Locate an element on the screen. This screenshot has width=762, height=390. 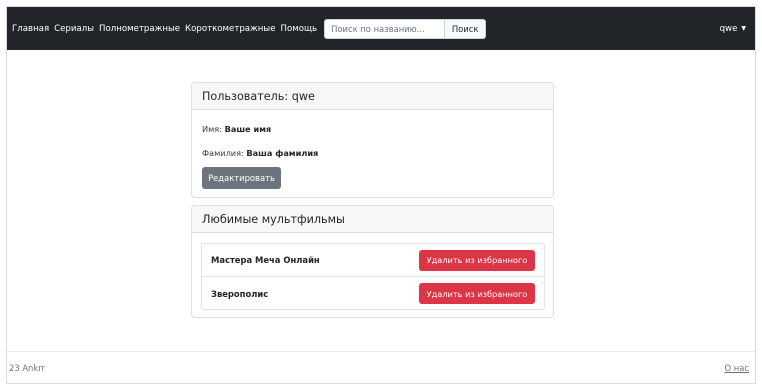
nav-link-help: Помощь is located at coordinates (299, 29).